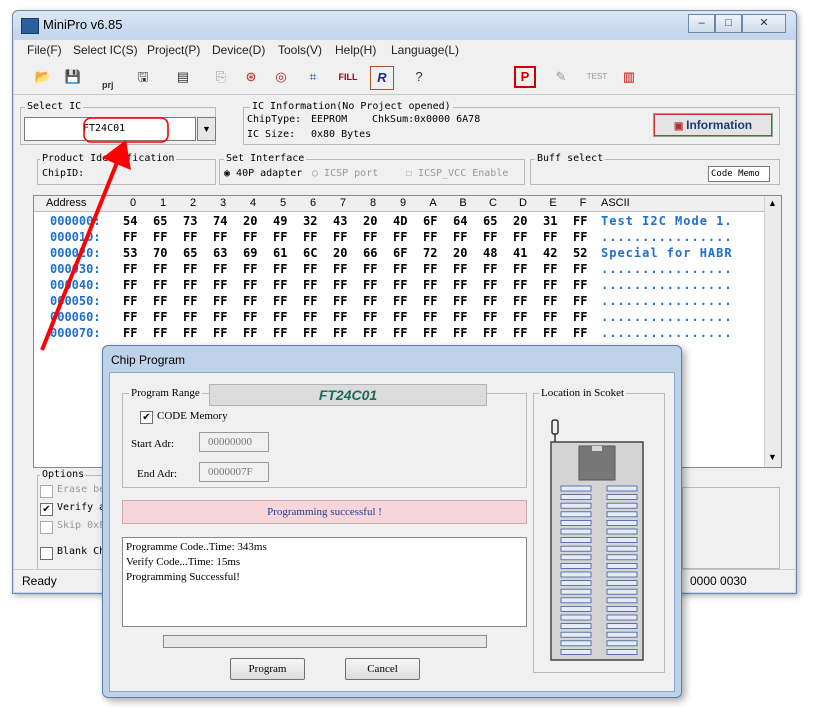 The image size is (813, 709). Describe the element at coordinates (146, 417) in the screenshot. I see `code-memory-checkbox: ✔` at that location.